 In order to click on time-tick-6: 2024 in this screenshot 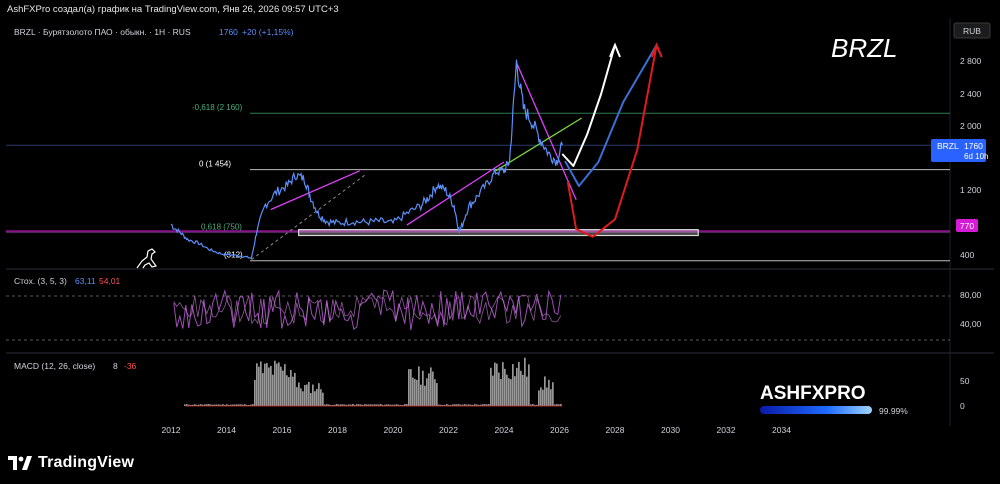, I will do `click(504, 430)`.